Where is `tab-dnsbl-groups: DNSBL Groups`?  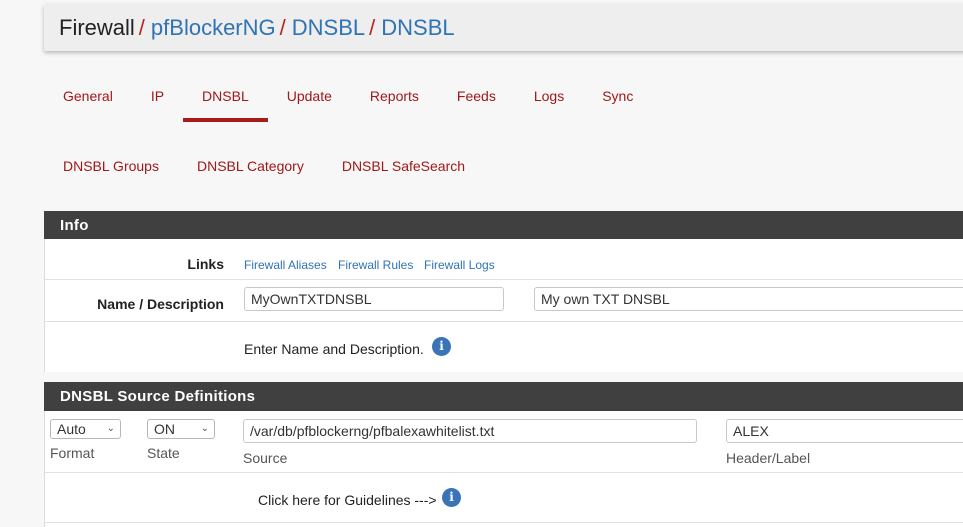 tab-dnsbl-groups: DNSBL Groups is located at coordinates (111, 165).